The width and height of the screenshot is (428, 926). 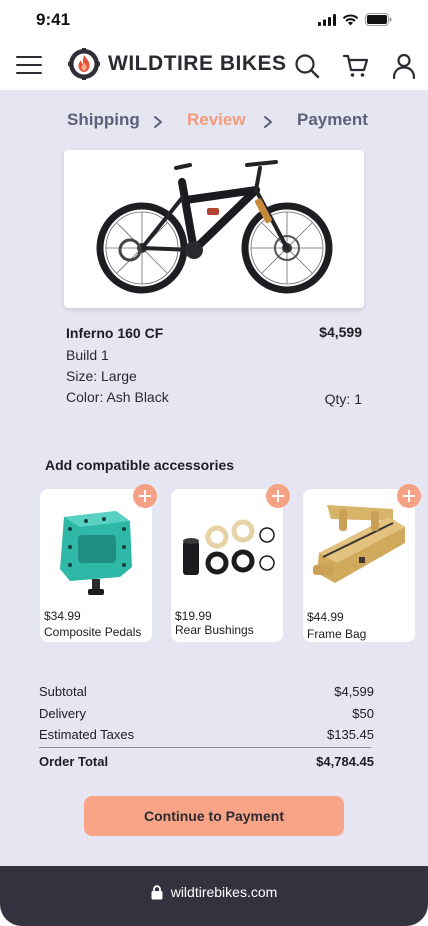 What do you see at coordinates (87, 355) in the screenshot?
I see `product-build: Build 1` at bounding box center [87, 355].